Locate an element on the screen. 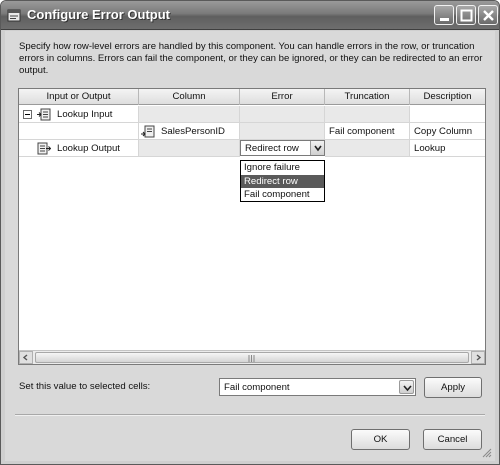  close-button is located at coordinates (488, 15).